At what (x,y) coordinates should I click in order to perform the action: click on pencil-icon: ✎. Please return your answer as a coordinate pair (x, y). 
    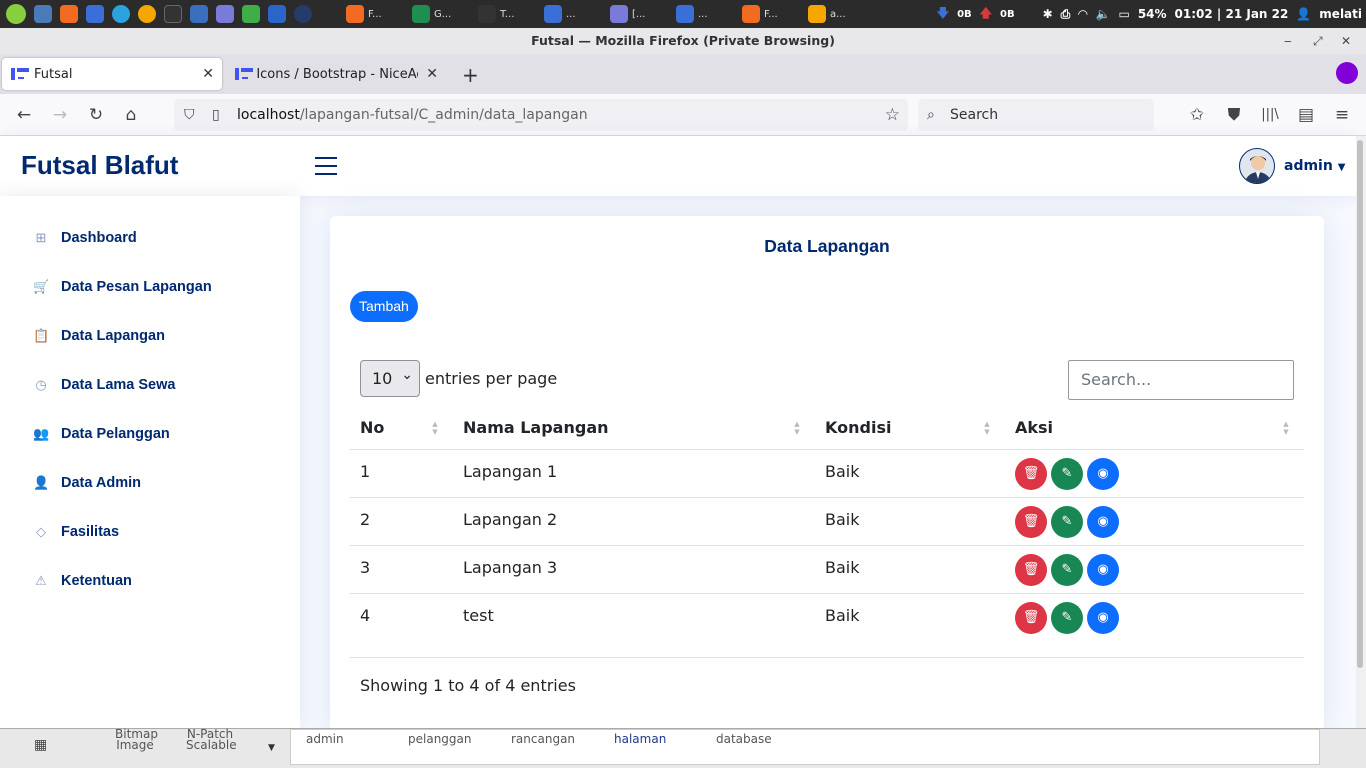
    Looking at the image, I should click on (1067, 569).